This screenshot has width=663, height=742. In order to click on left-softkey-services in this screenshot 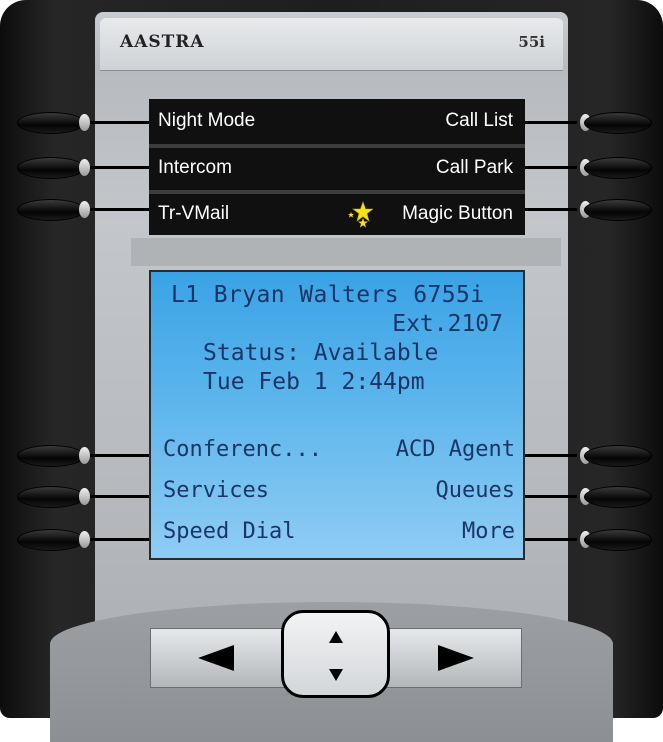, I will do `click(51, 497)`.